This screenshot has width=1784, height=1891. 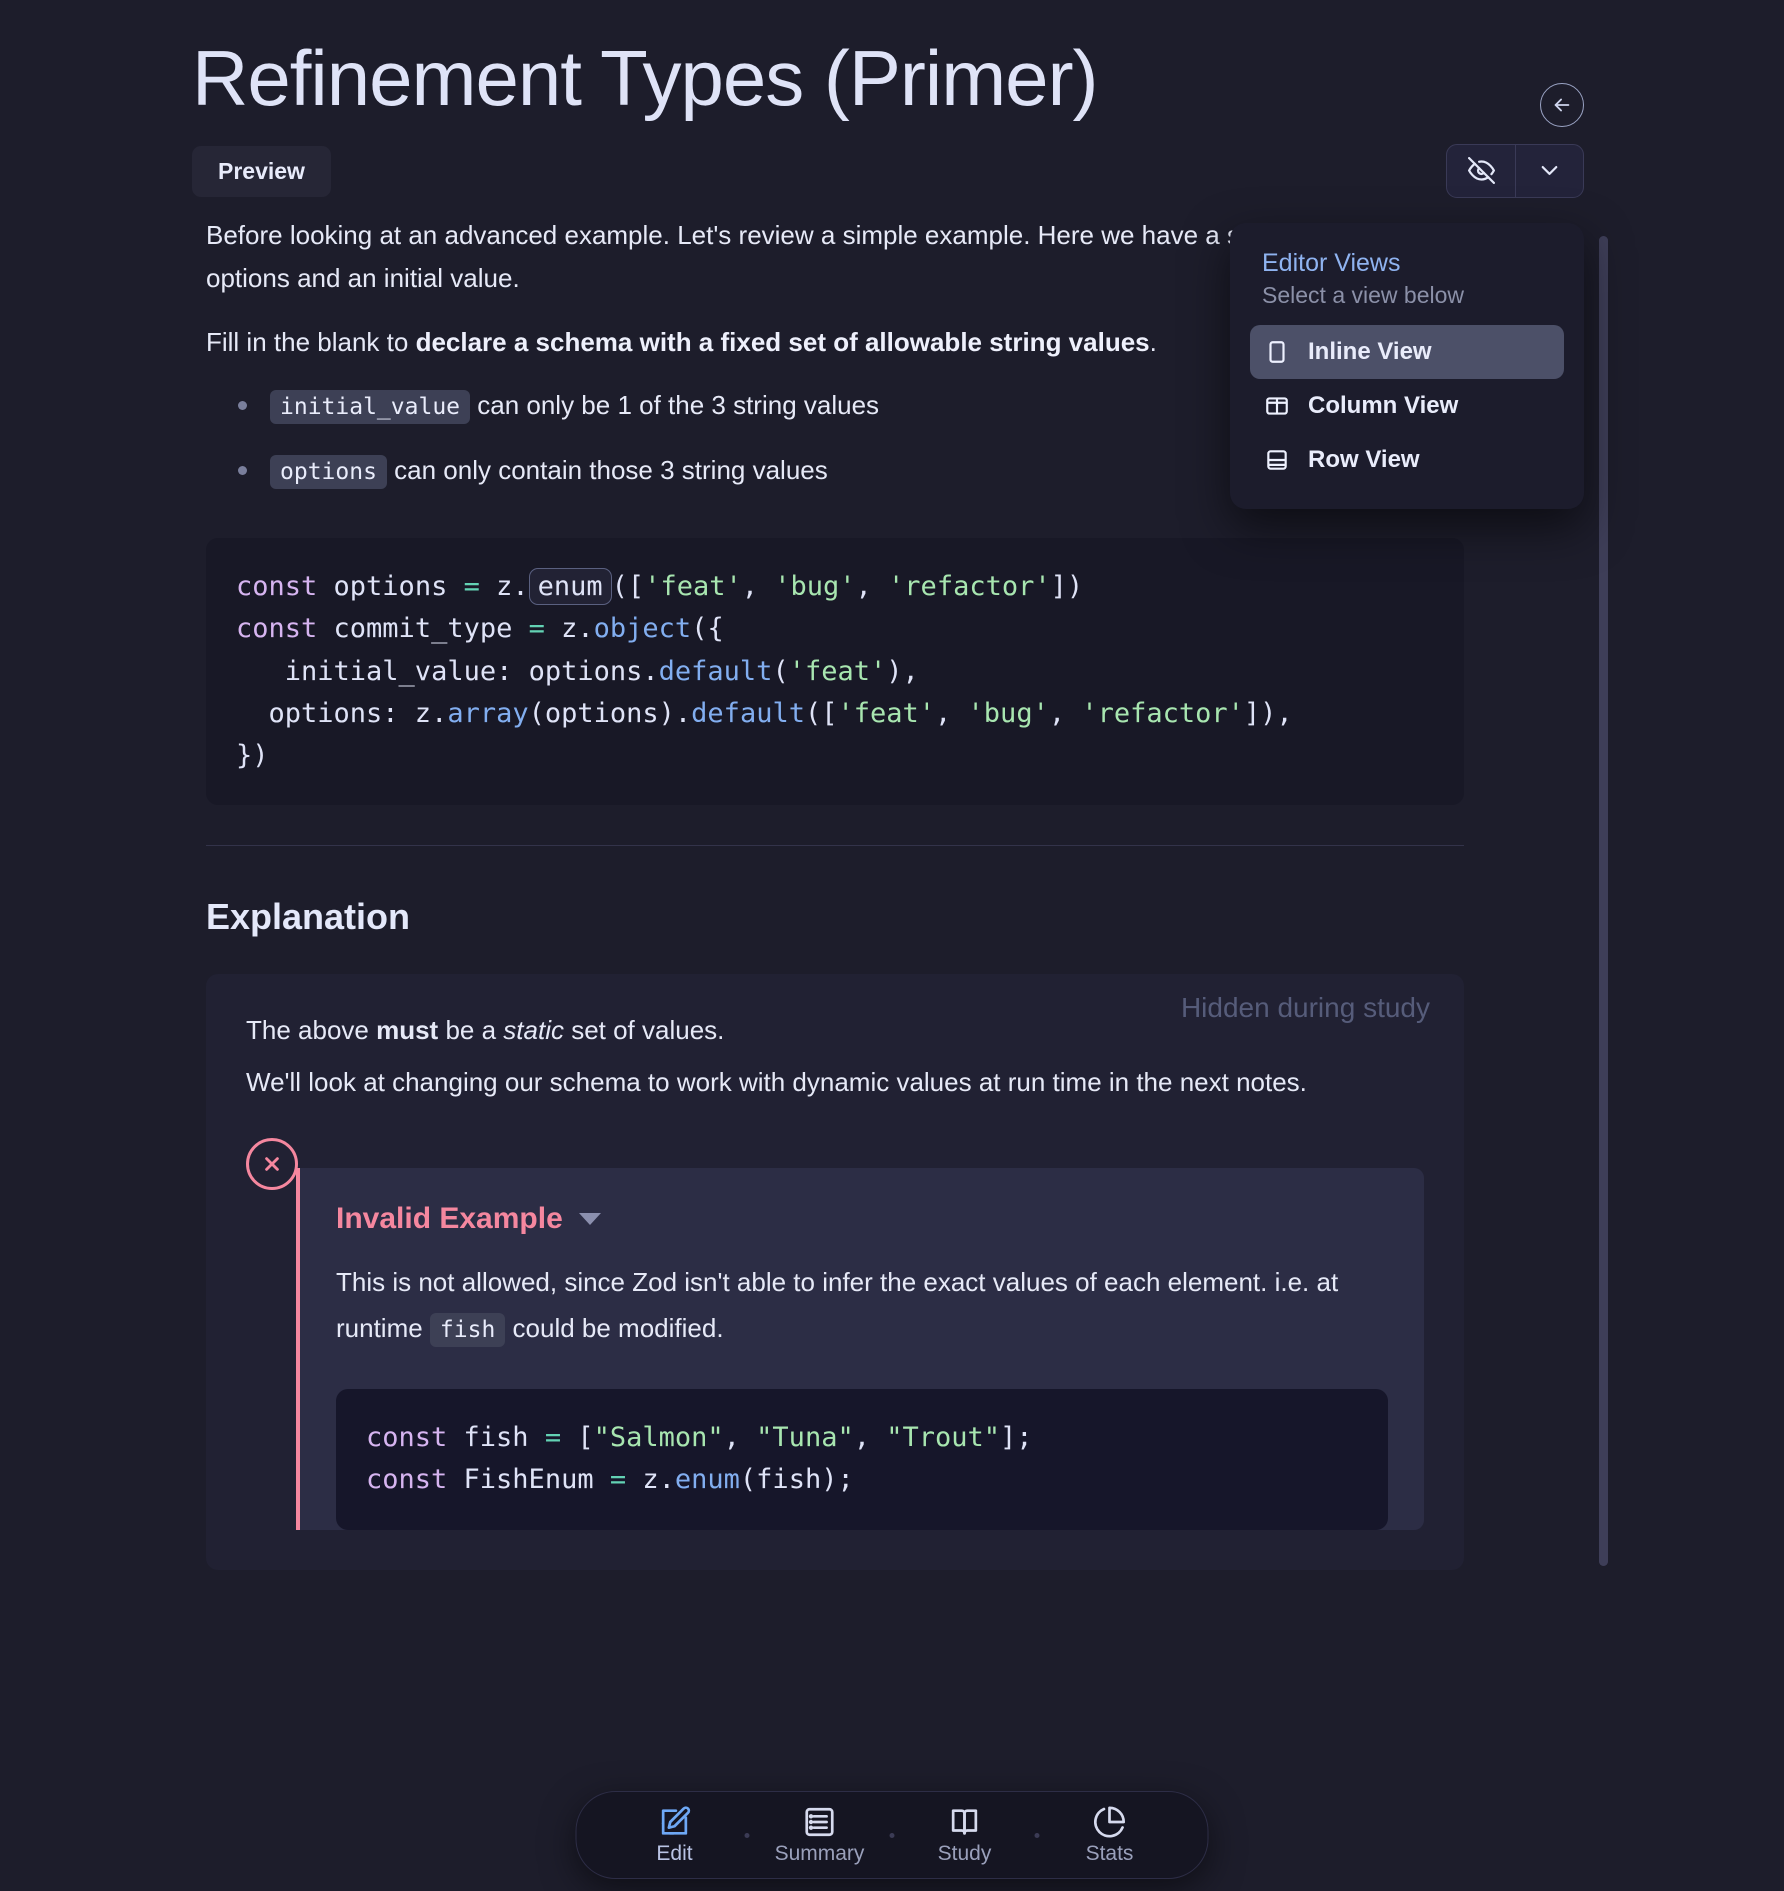 What do you see at coordinates (607, 470) in the screenshot?
I see `list-item-text: can only contain those 3 string values` at bounding box center [607, 470].